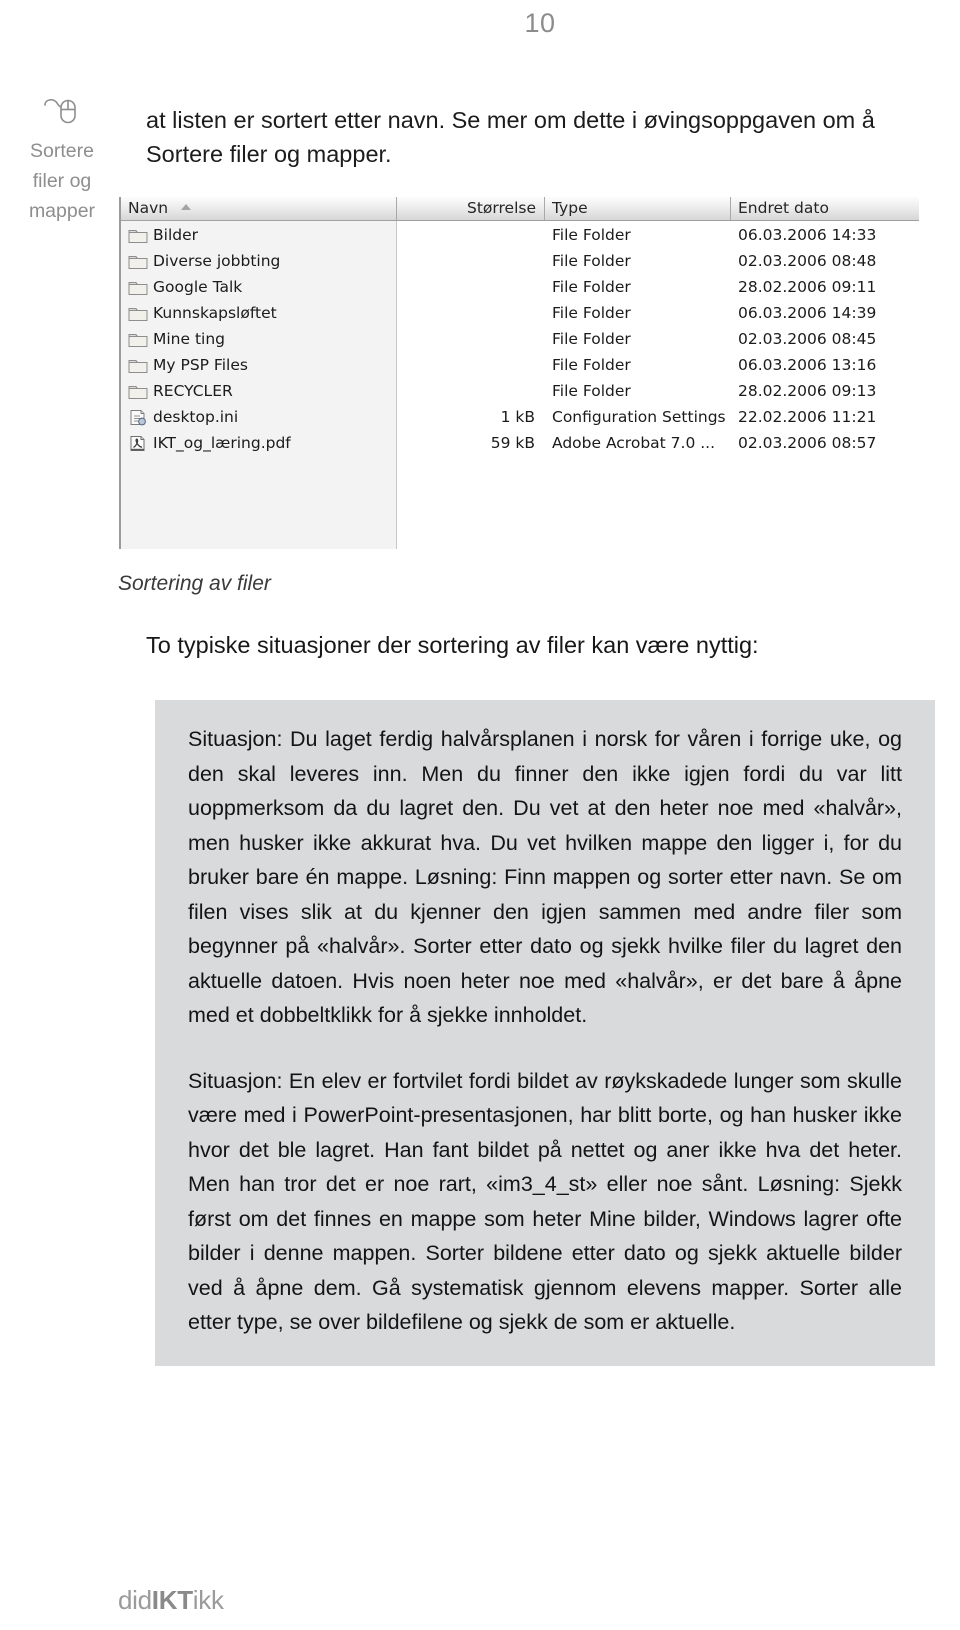  Describe the element at coordinates (217, 261) in the screenshot. I see `file-name-label: Diverse jobbting` at that location.